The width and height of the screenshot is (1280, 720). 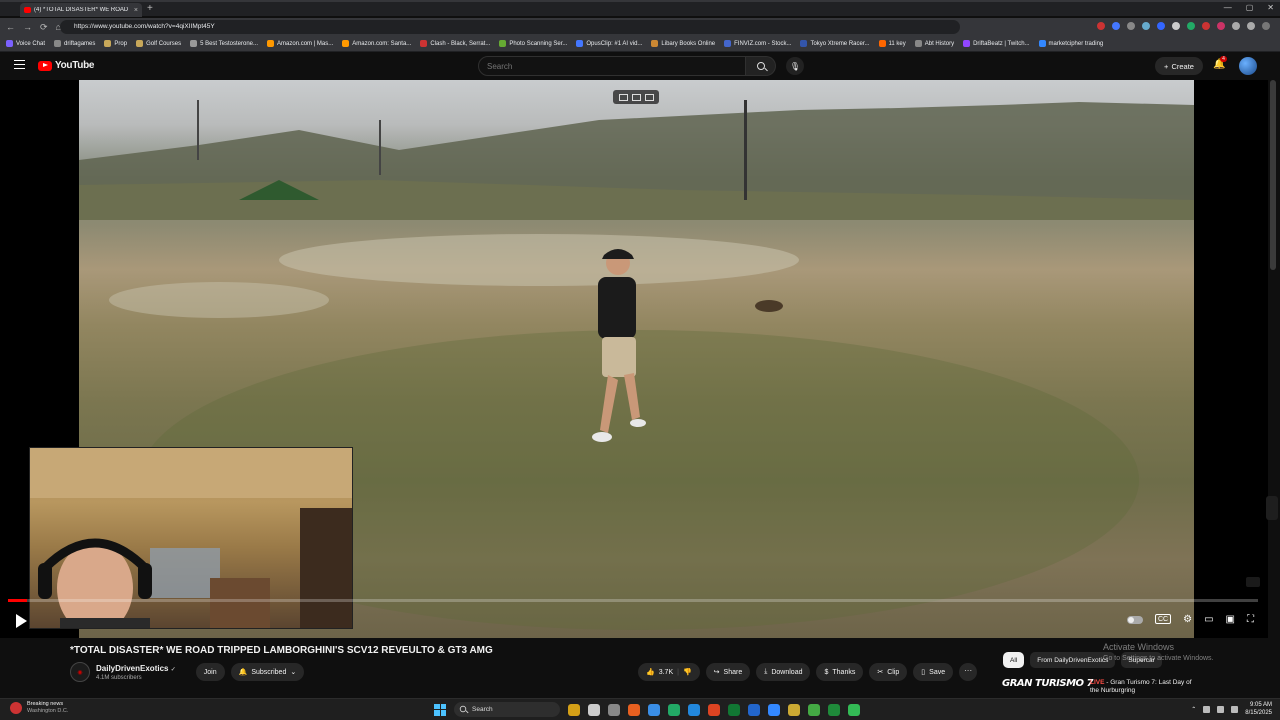 I want to click on chevron-up-icon: ⌃, so click(x=1193, y=709).